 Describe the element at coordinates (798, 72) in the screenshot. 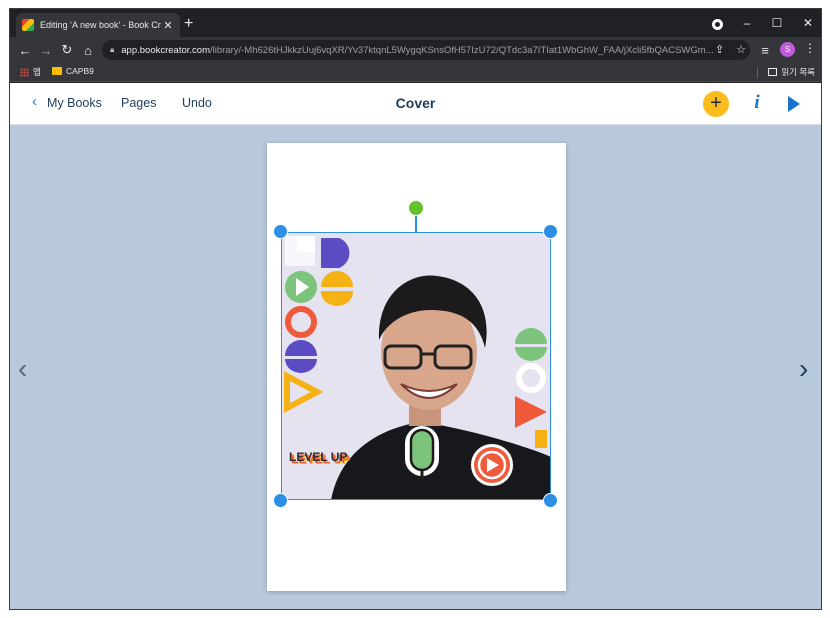

I see `reading-list-label: 읽기 목록` at that location.